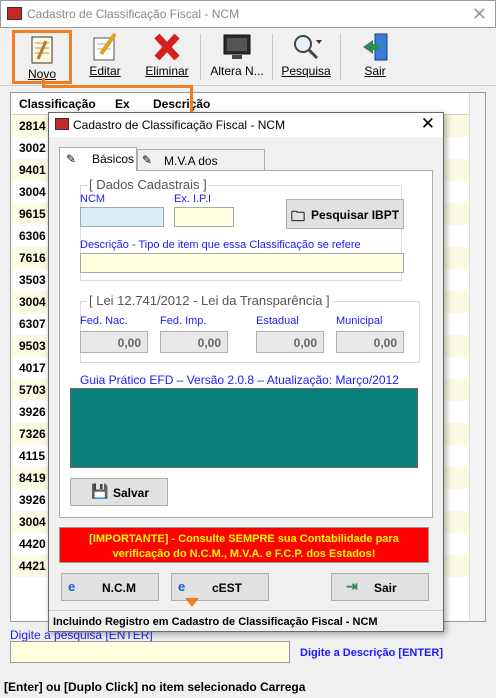 Image resolution: width=496 pixels, height=698 pixels. What do you see at coordinates (122, 104) in the screenshot?
I see `column-header-ex: Ex` at bounding box center [122, 104].